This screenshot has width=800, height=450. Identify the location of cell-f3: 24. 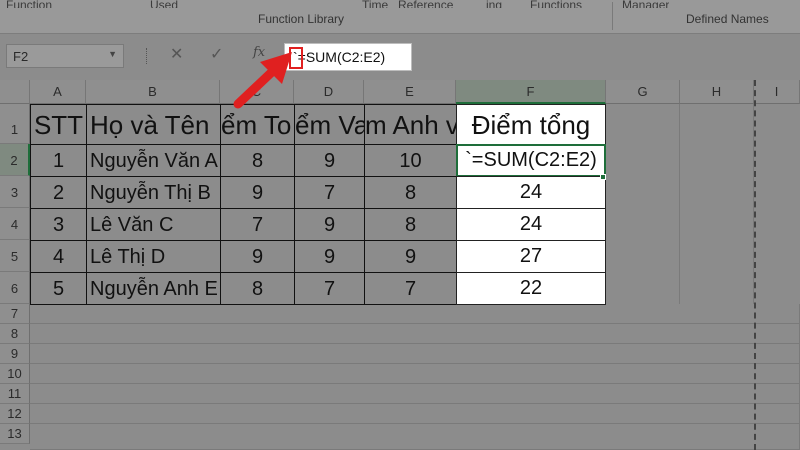
(531, 192).